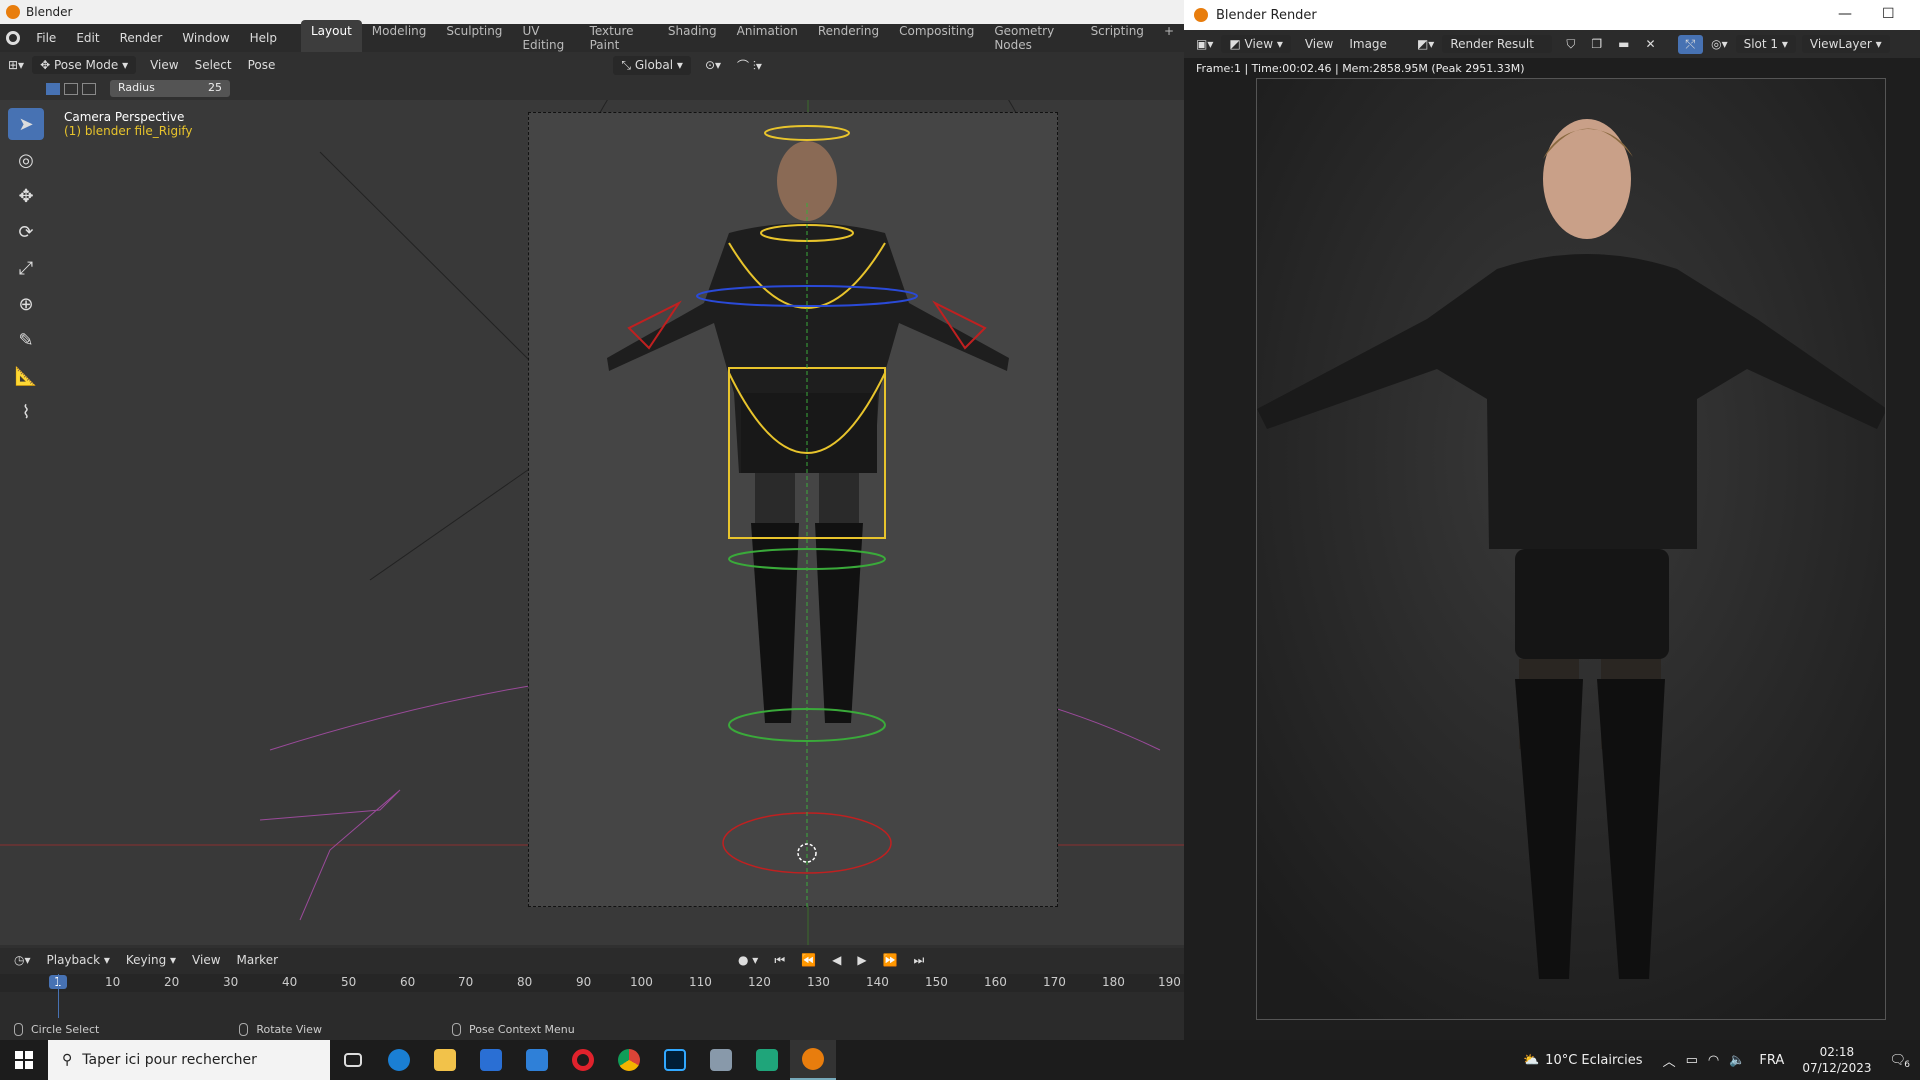 The image size is (1920, 1080). I want to click on tool-shelf: ➤ ◎ ✥ ⟳ ⤢ ⊕ ✎ 📐 ⌇, so click(27, 270).